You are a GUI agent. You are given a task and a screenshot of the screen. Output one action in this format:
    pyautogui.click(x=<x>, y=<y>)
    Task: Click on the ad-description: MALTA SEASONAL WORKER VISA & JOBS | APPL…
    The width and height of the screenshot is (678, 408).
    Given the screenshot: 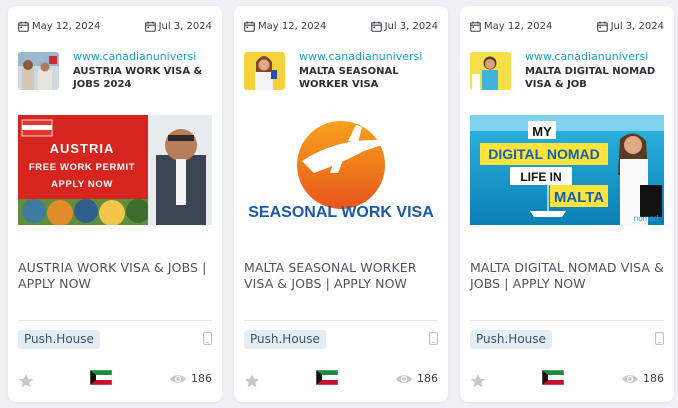 What is the action you would take?
    pyautogui.click(x=330, y=275)
    